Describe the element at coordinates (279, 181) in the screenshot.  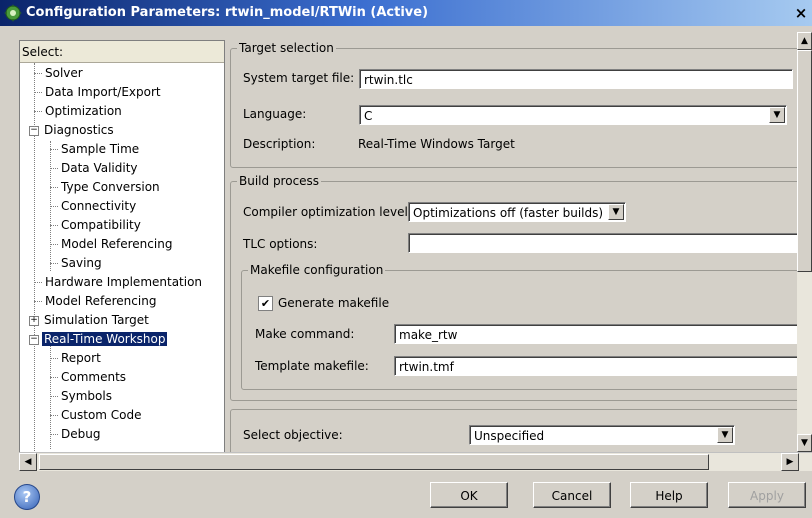
I see `group-legend: Build process` at that location.